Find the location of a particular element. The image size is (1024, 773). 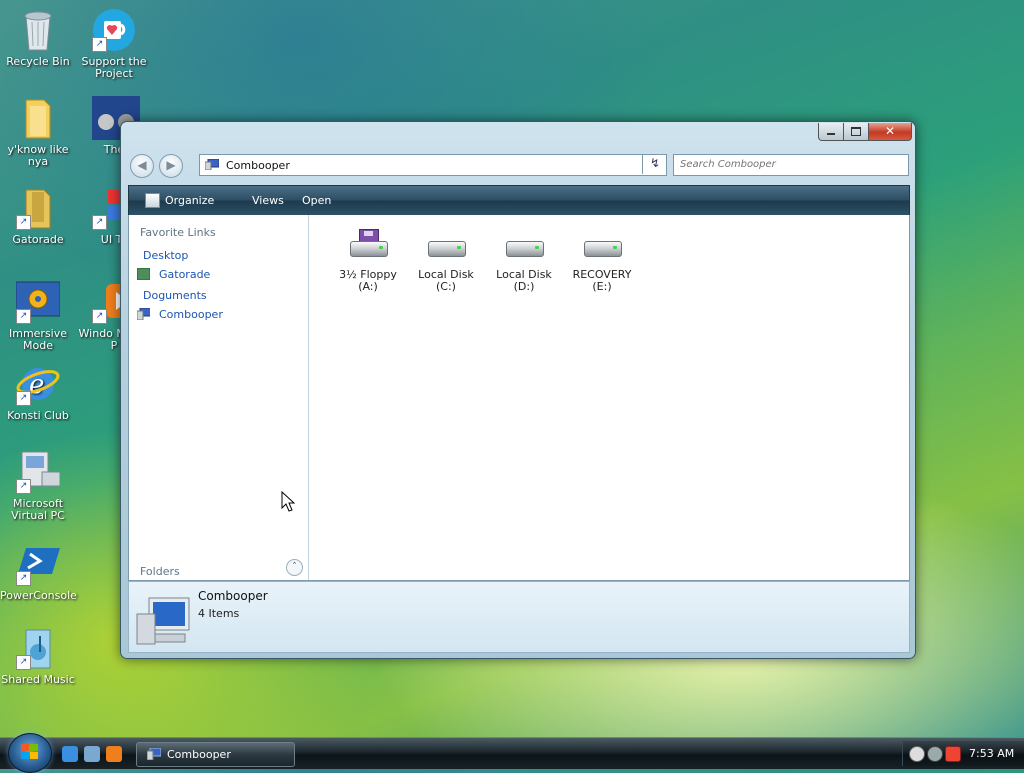

forward-arrow-icon: ▶ is located at coordinates (171, 165).